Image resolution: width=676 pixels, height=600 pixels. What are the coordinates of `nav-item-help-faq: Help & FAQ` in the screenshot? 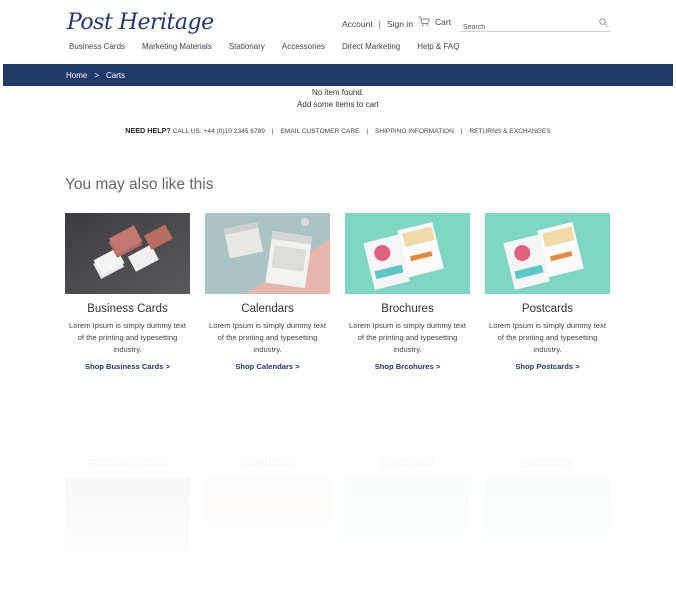 It's located at (438, 46).